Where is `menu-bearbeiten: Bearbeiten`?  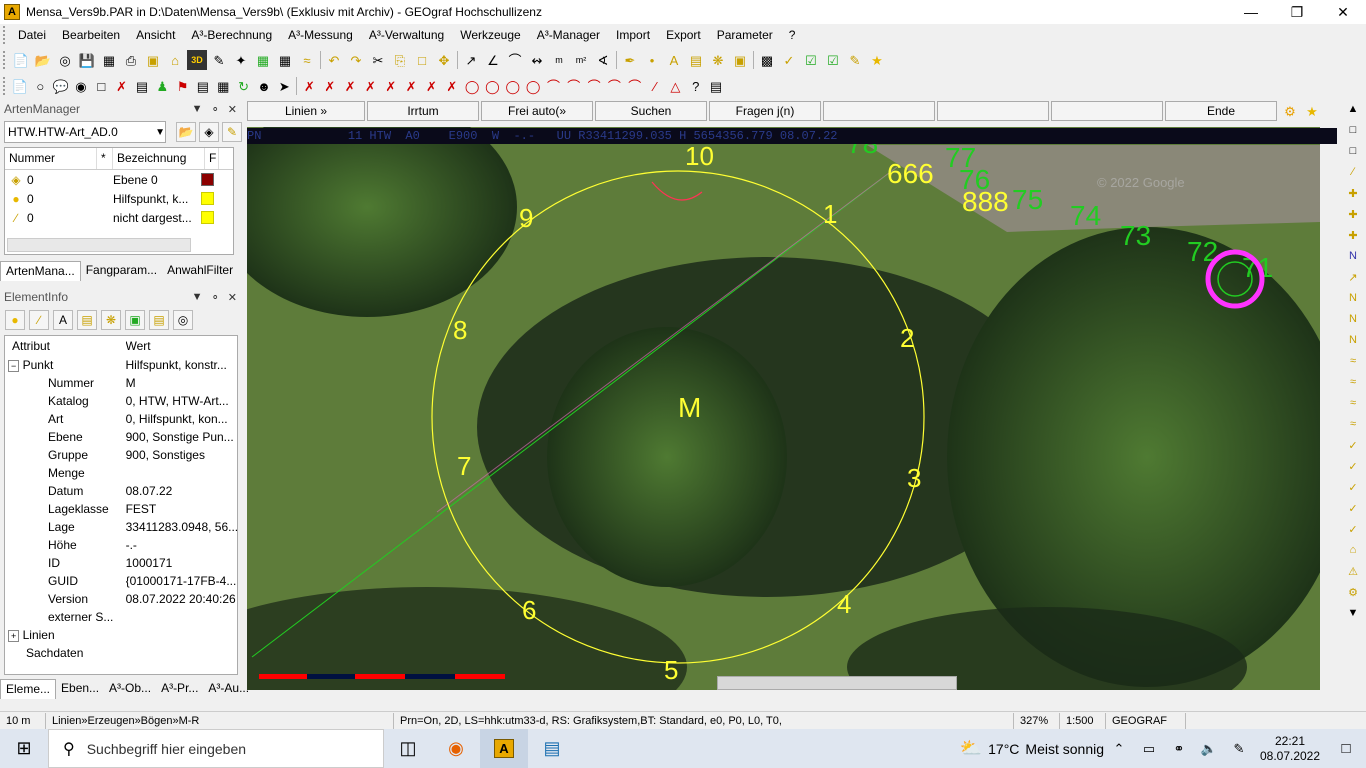 menu-bearbeiten: Bearbeiten is located at coordinates (91, 35).